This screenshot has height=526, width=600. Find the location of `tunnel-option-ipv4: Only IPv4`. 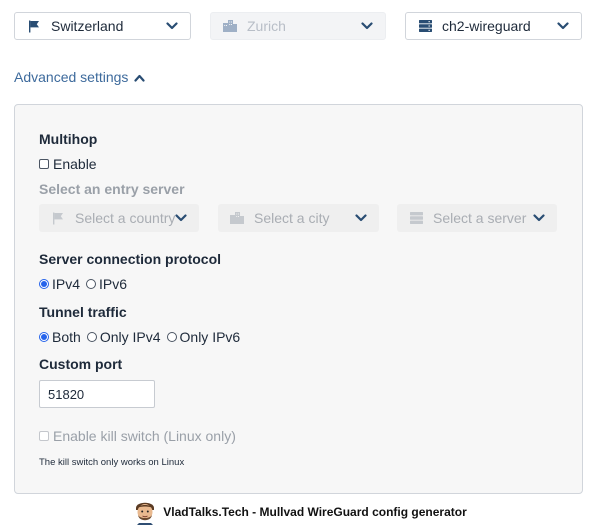

tunnel-option-ipv4: Only IPv4 is located at coordinates (123, 337).